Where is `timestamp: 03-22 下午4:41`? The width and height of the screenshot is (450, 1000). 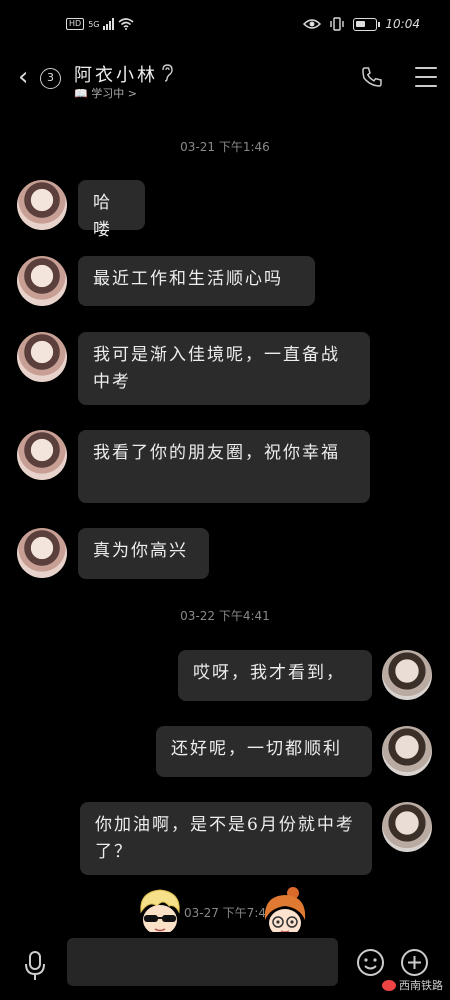
timestamp: 03-22 下午4:41 is located at coordinates (225, 616).